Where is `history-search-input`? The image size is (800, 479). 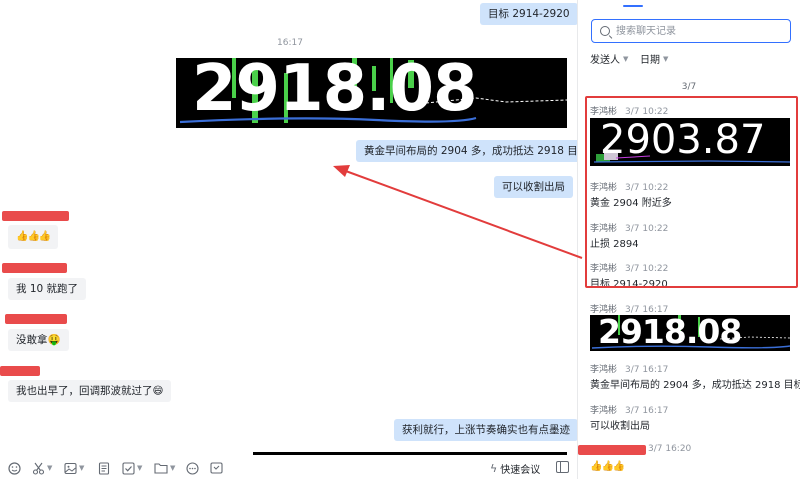
history-search-input is located at coordinates (701, 31).